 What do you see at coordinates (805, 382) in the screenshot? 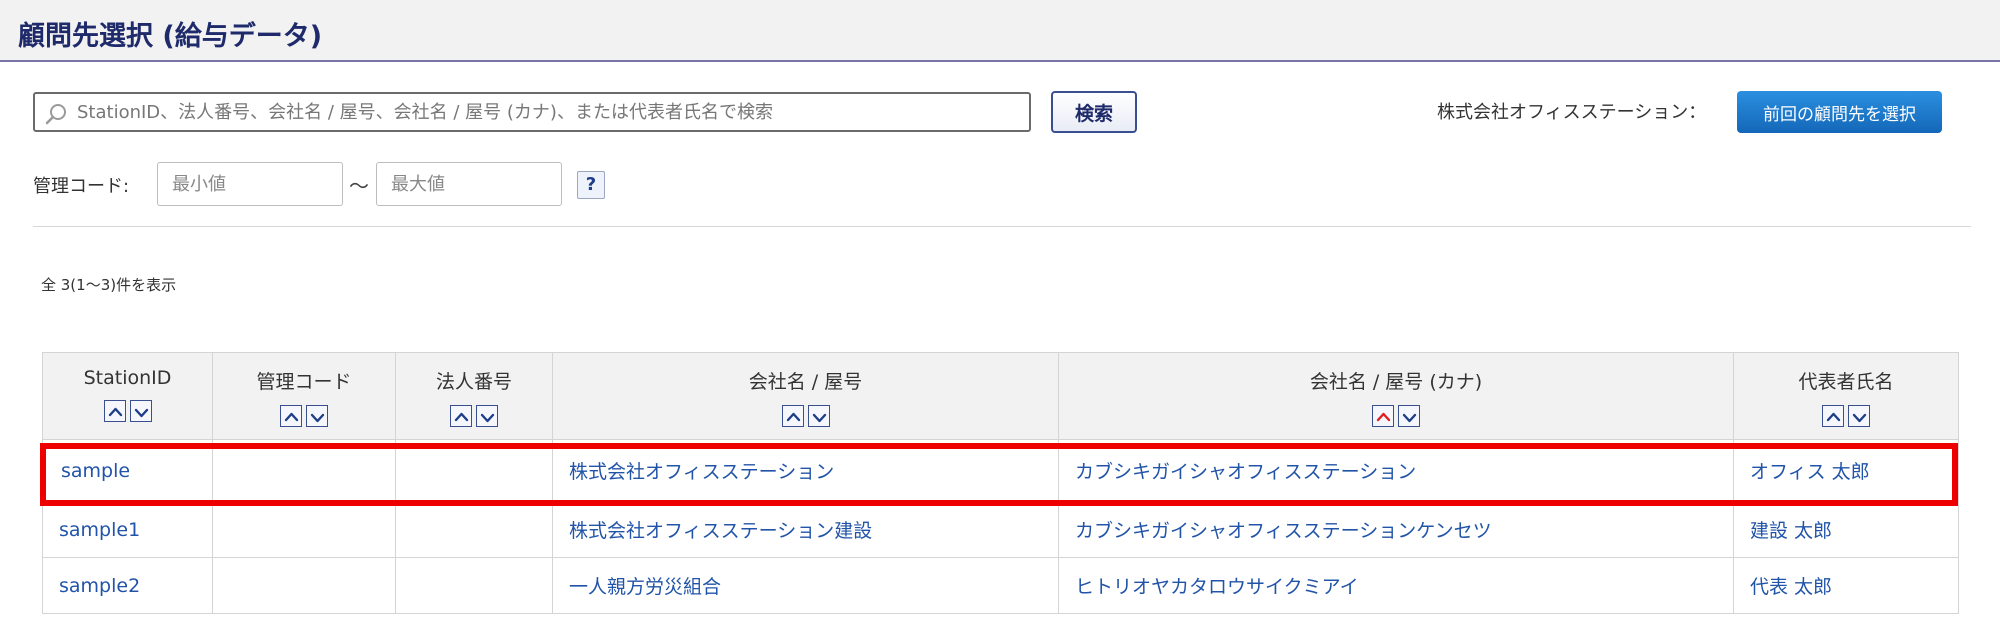
I see `column-header-label: 会社名 / 屋号` at bounding box center [805, 382].